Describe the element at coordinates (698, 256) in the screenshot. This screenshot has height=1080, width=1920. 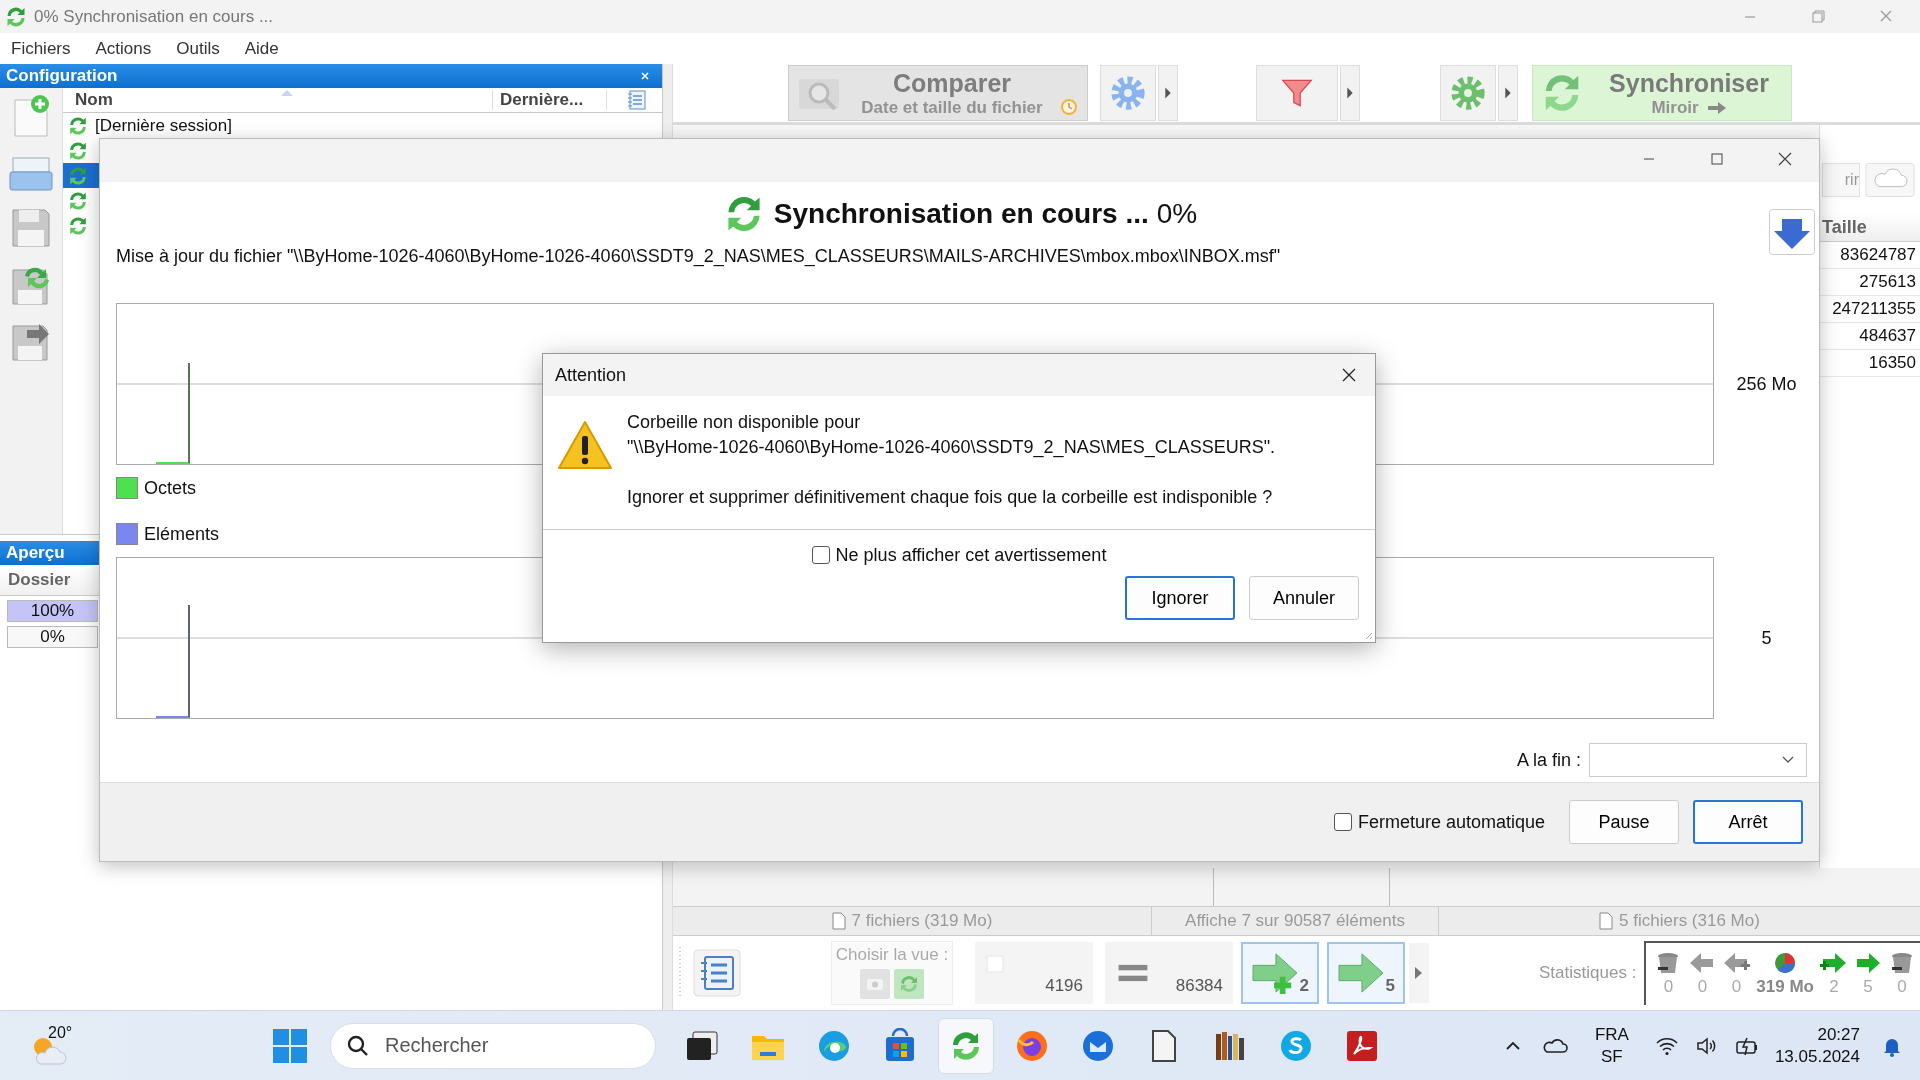
I see `status-message: Mise à jour du fichier "\\ByHome-1026-4060\ByHome-1026-4060\SSDT9_2_NAS\MES_CLASSEURS\MAILS-ARCHIVES\mbox.mbox\INBOX.msf"` at that location.